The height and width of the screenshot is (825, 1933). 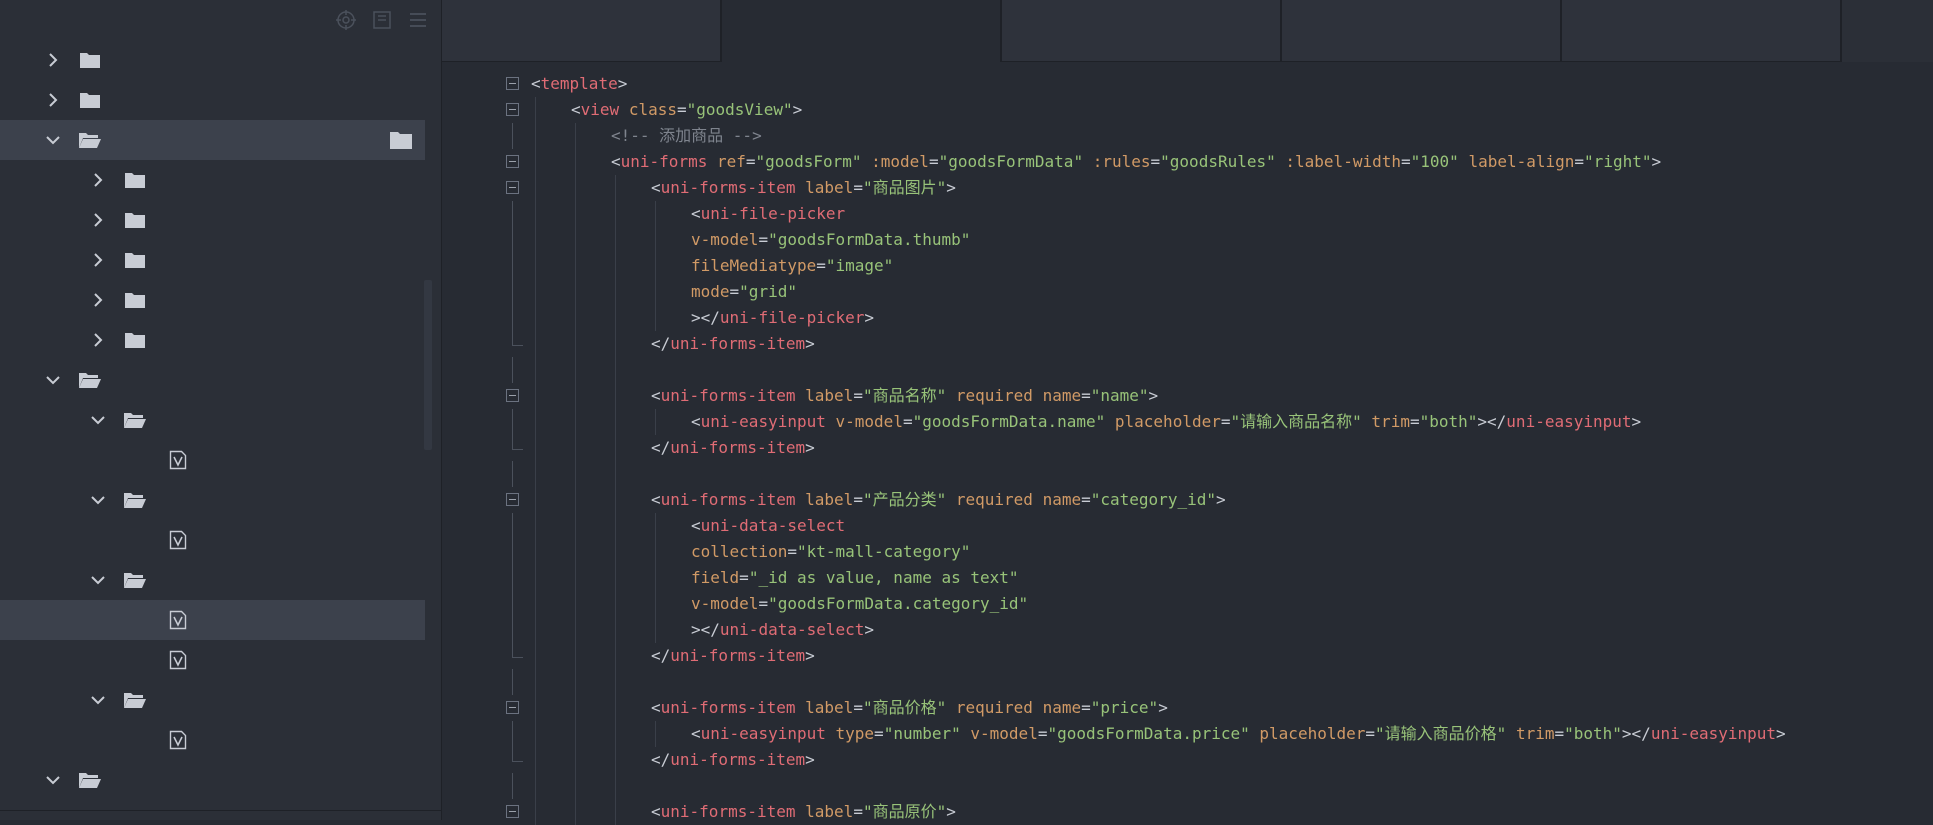 What do you see at coordinates (346, 20) in the screenshot?
I see `target-icon` at bounding box center [346, 20].